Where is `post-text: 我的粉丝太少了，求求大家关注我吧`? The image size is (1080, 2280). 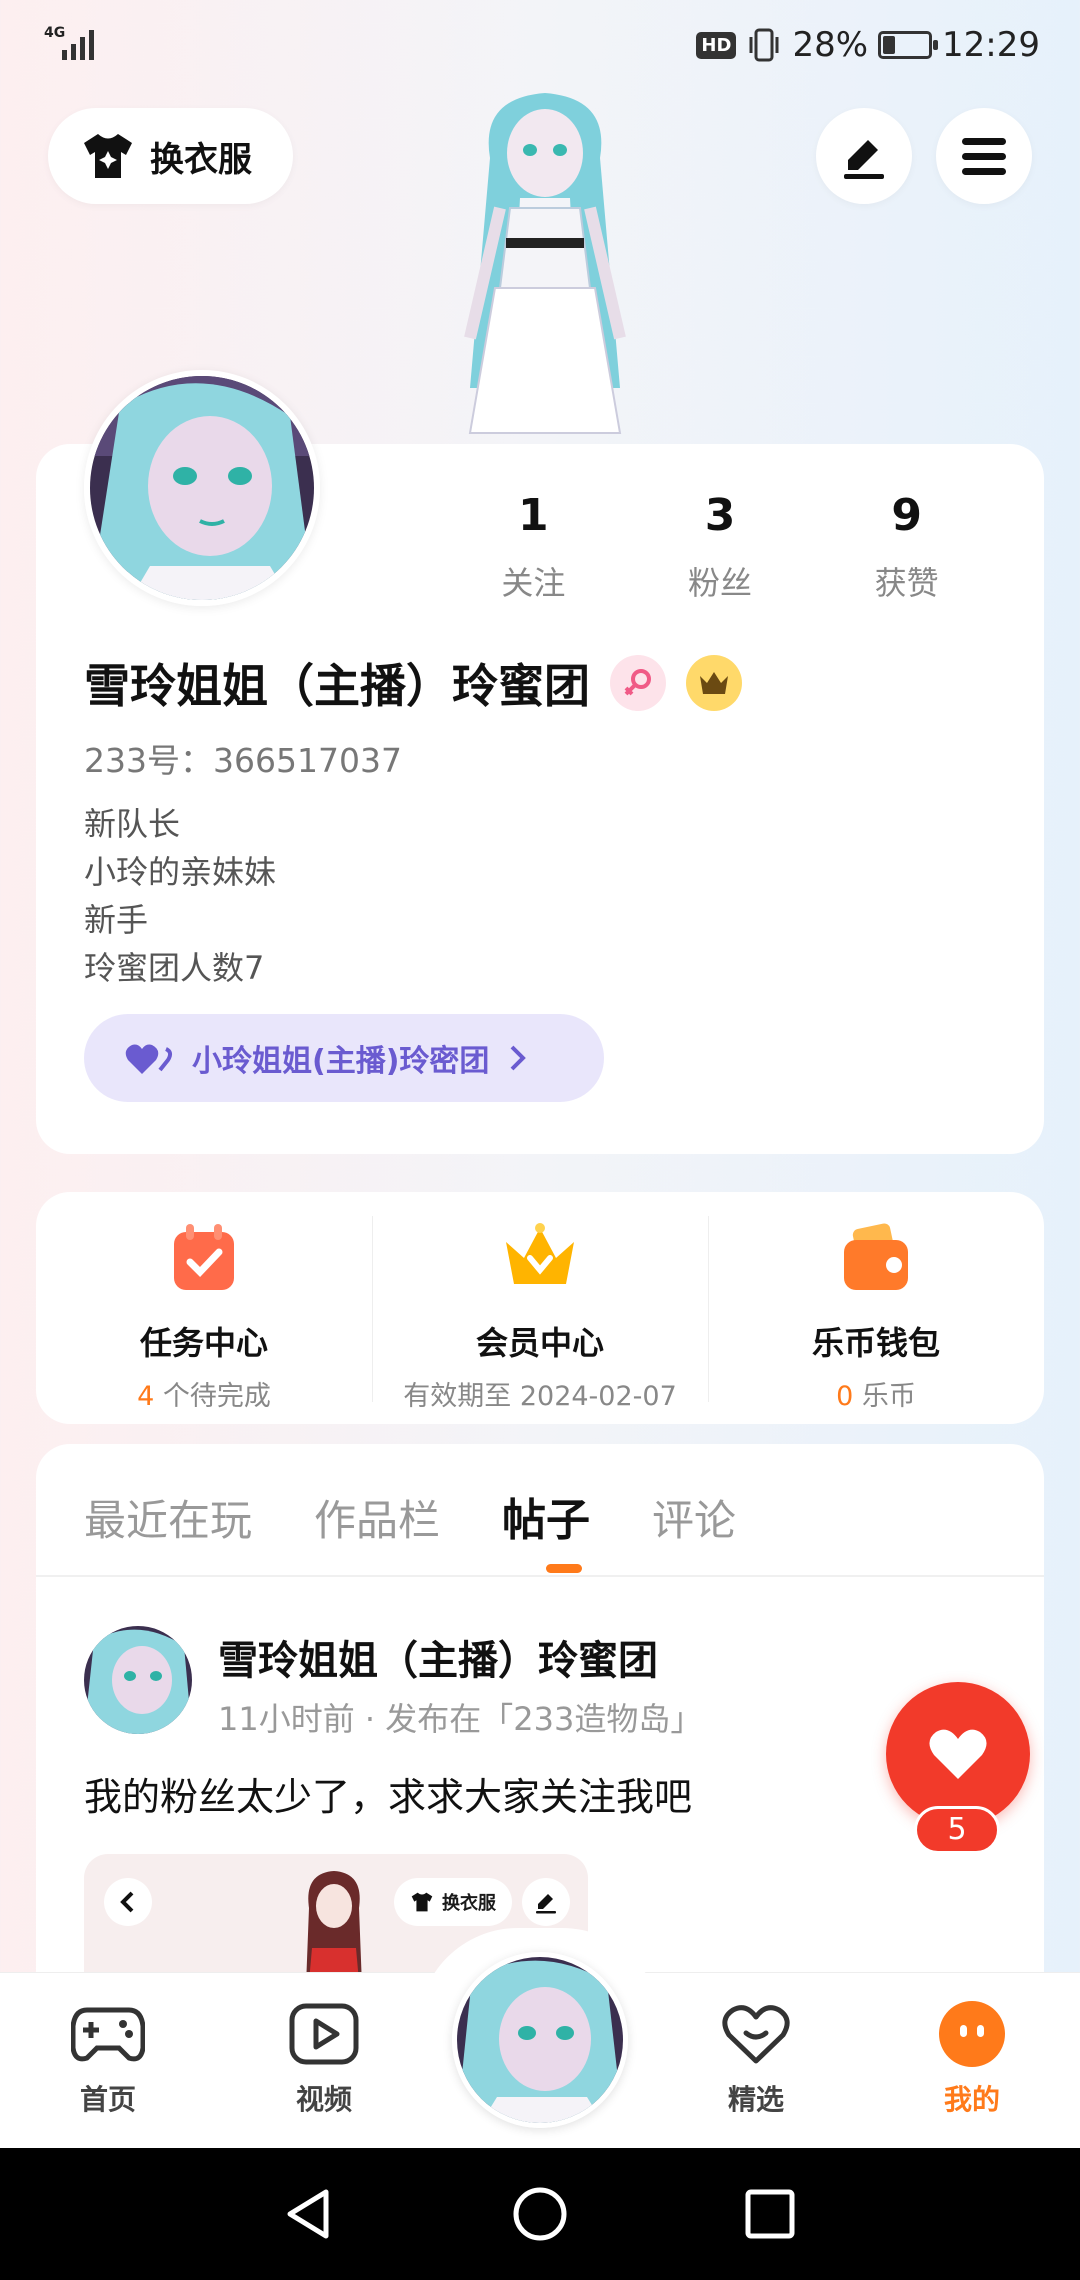
post-text: 我的粉丝太少了，求求大家关注我吧 is located at coordinates (388, 1793).